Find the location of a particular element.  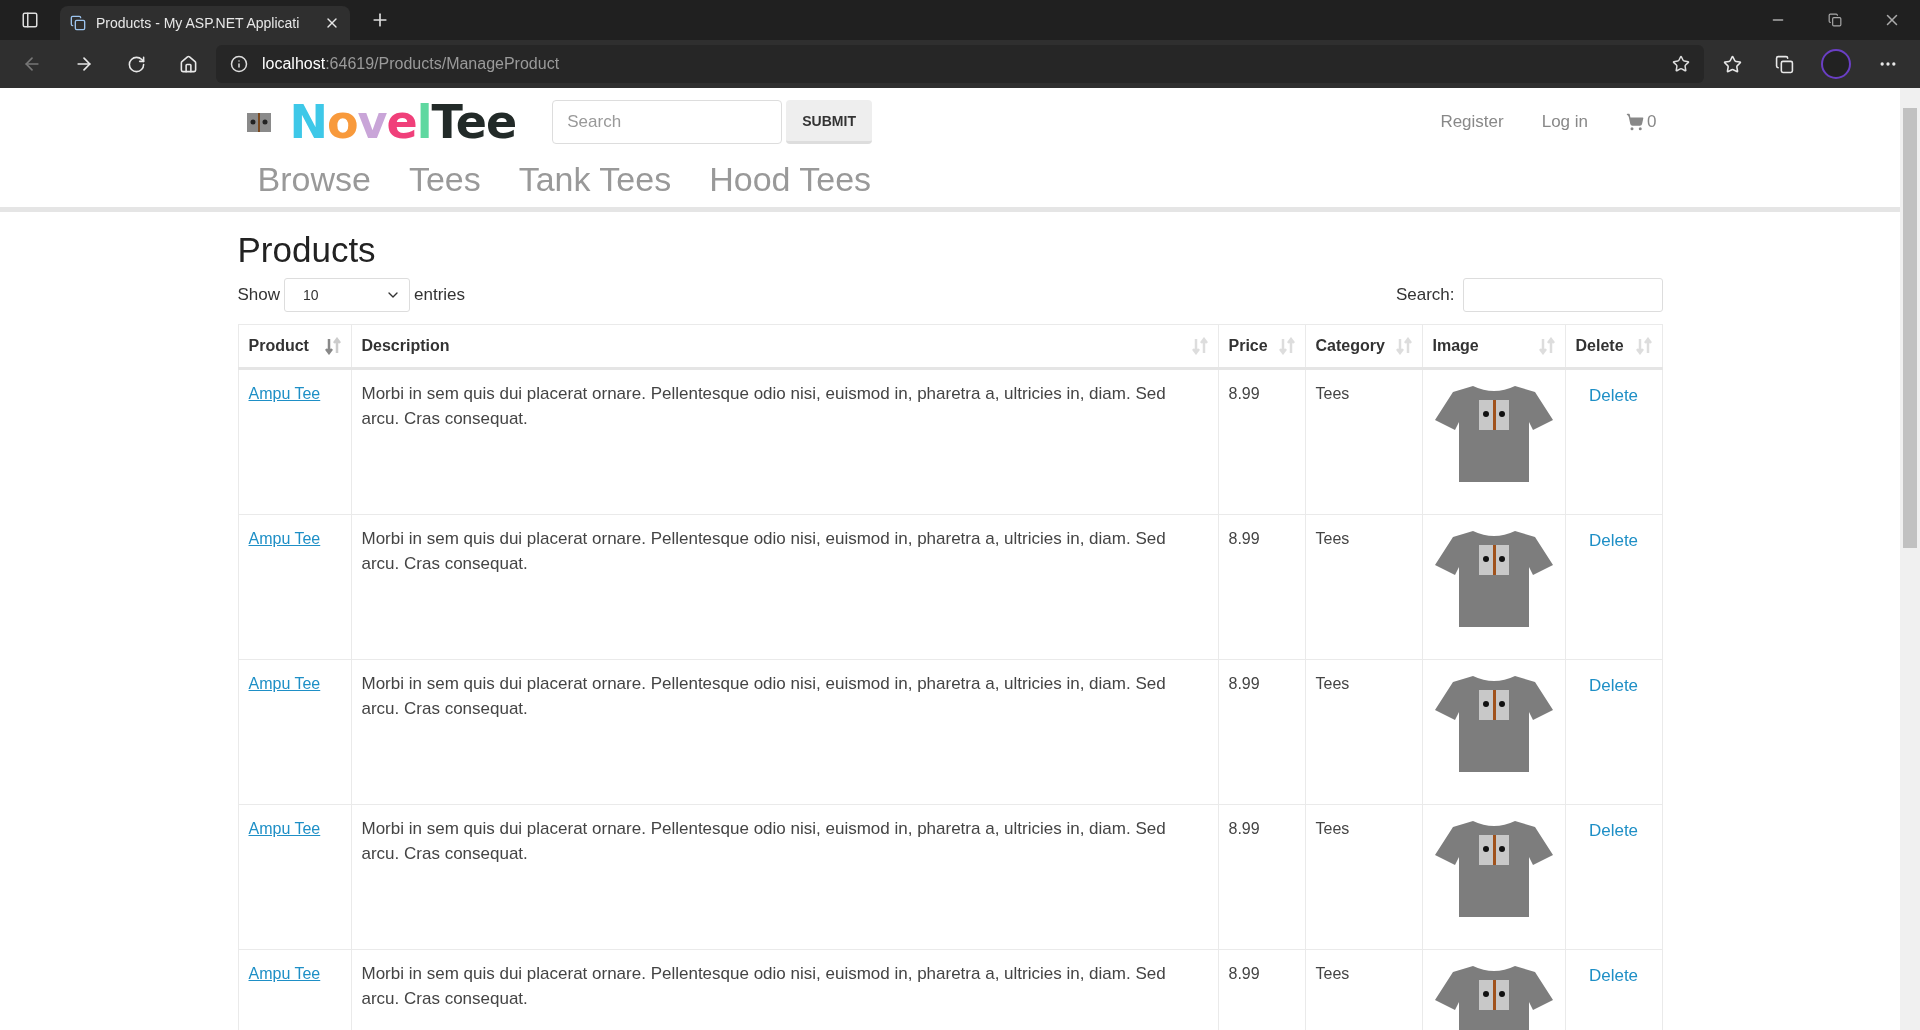

restore-icon is located at coordinates (1834, 20).